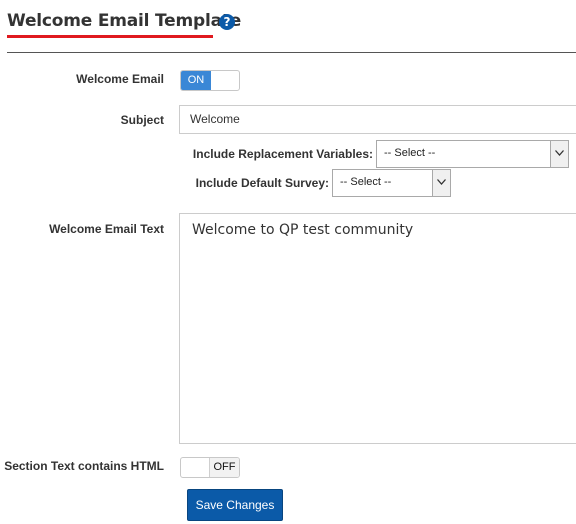 The image size is (576, 524). Describe the element at coordinates (84, 466) in the screenshot. I see `section-text-html-label: Section Text contains HTML` at that location.